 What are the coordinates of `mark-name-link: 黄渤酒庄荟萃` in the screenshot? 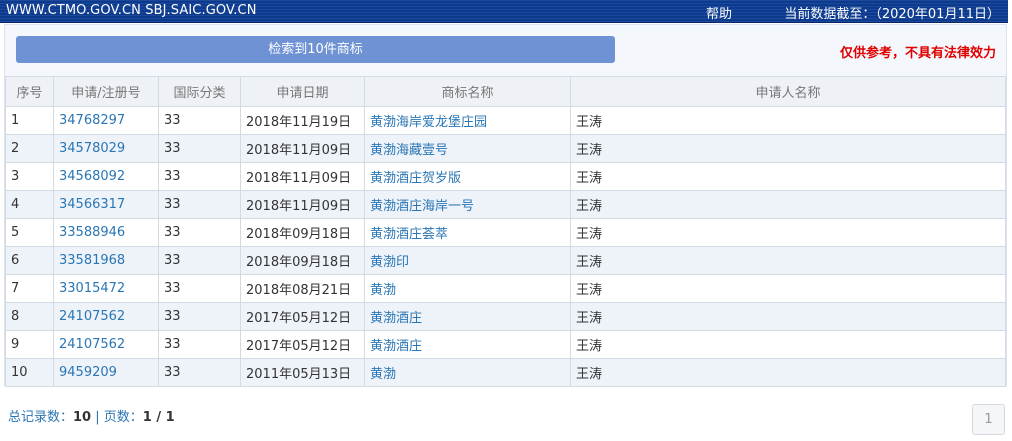 It's located at (467, 232).